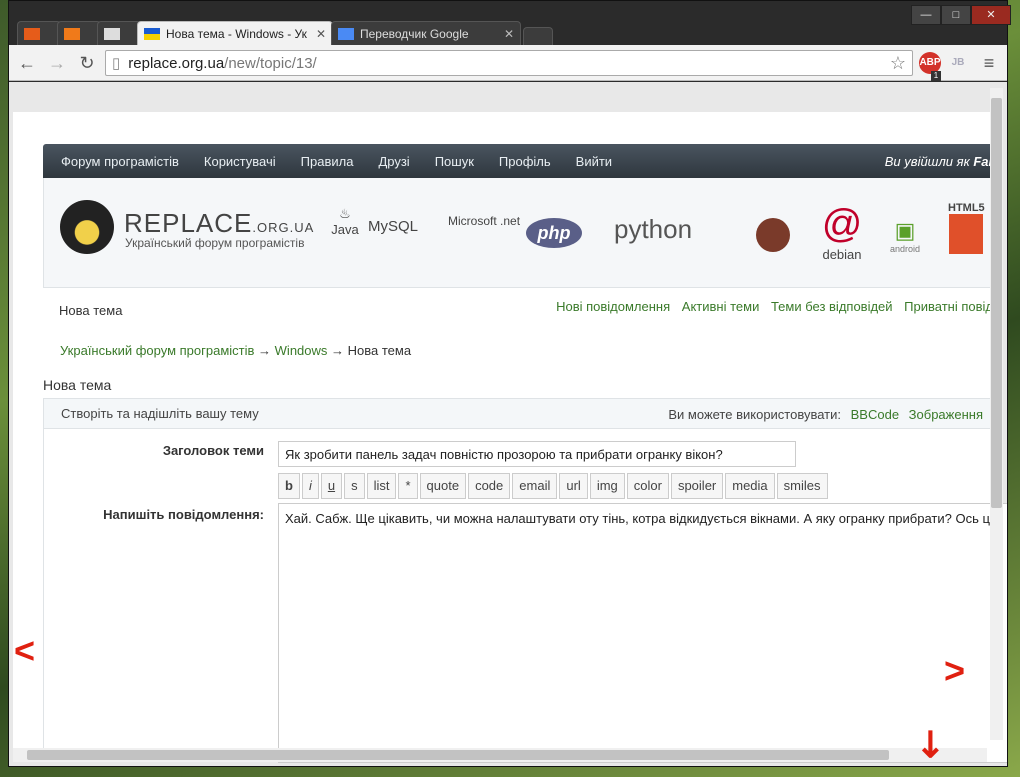  What do you see at coordinates (842, 232) in the screenshot?
I see `debian-logo: @ debian` at bounding box center [842, 232].